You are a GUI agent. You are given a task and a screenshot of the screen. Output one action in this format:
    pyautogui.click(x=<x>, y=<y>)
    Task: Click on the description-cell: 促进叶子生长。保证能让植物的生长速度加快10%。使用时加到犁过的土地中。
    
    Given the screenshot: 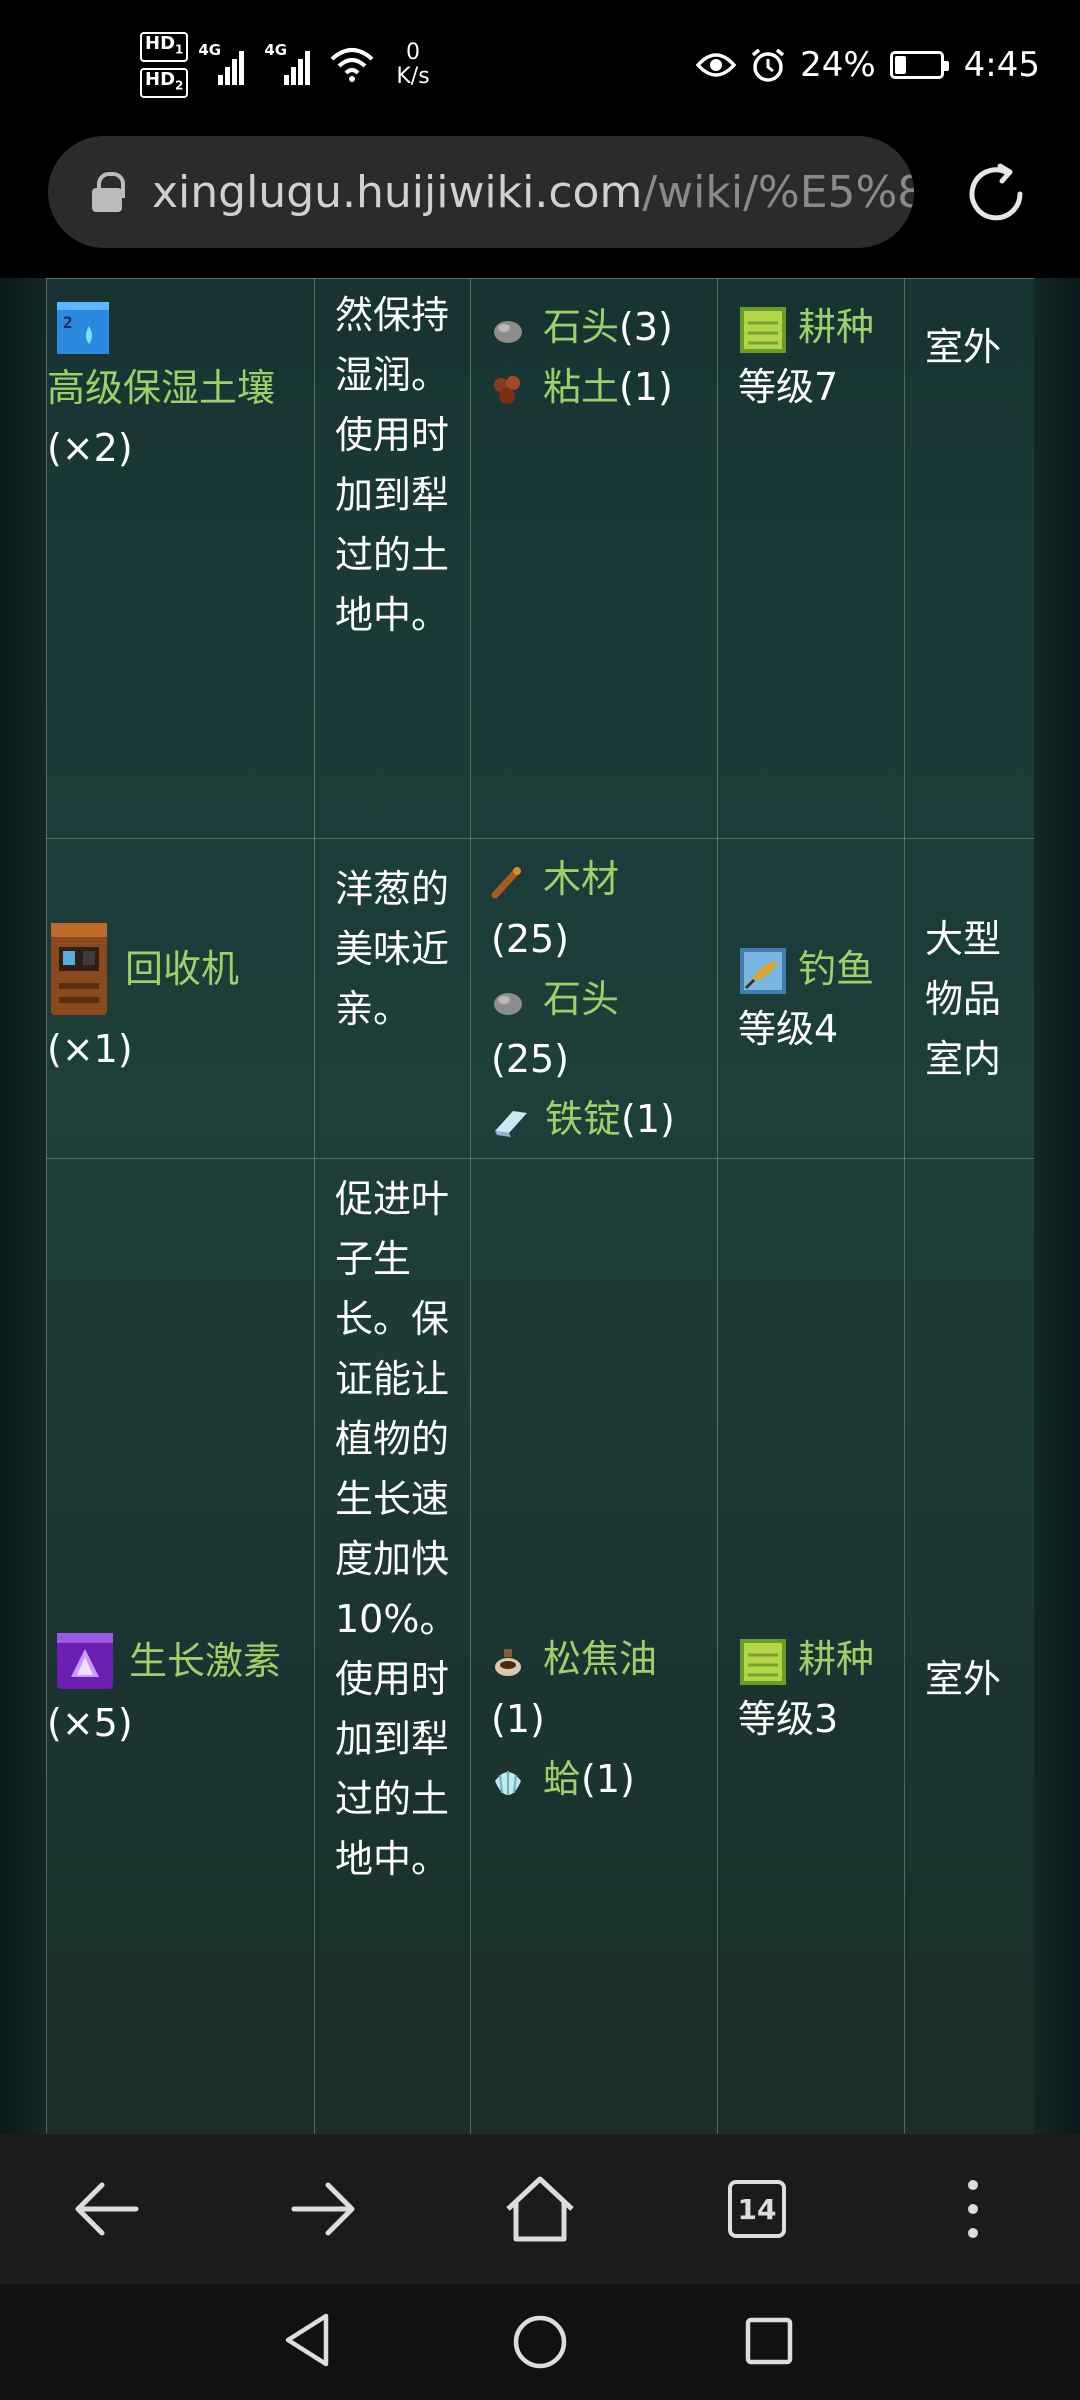 What is the action you would take?
    pyautogui.click(x=392, y=1646)
    